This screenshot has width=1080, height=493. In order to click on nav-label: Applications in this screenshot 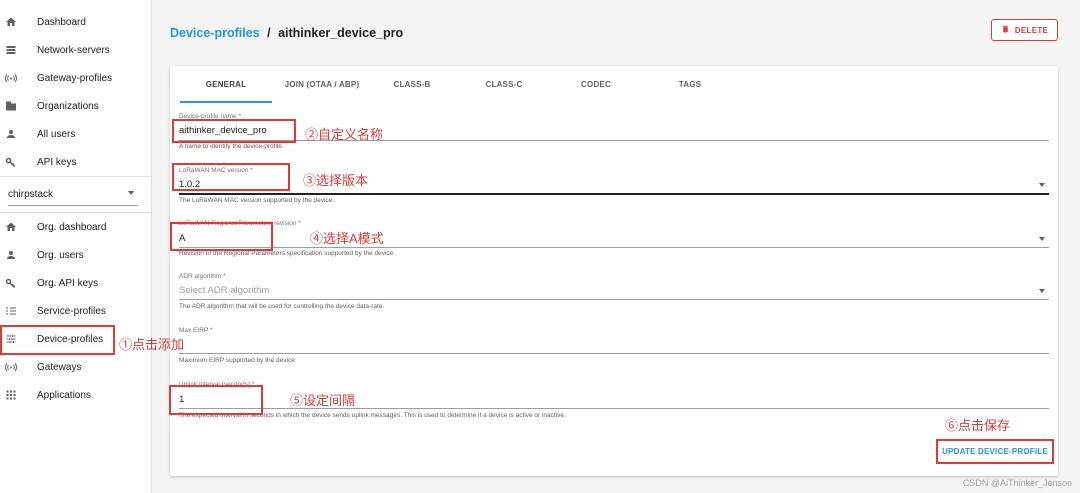, I will do `click(64, 395)`.